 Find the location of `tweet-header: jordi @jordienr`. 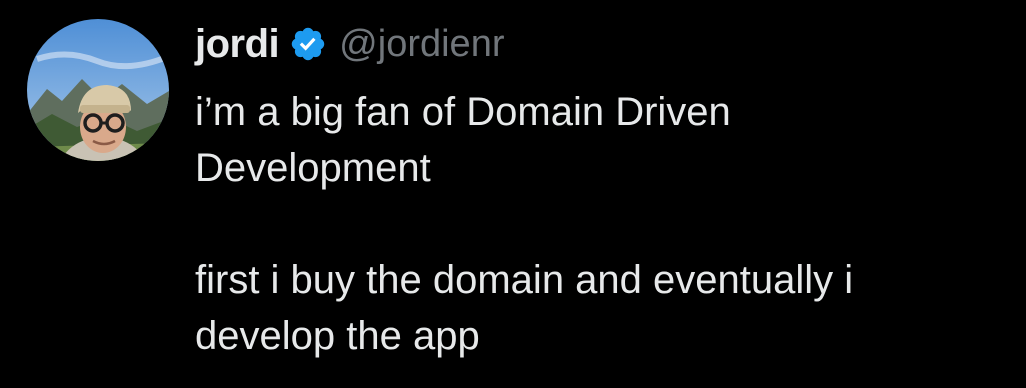

tweet-header: jordi @jordienr is located at coordinates (349, 44).